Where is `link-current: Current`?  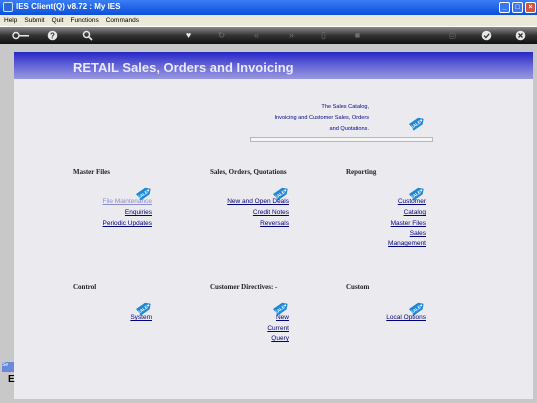 link-current: Current is located at coordinates (278, 328).